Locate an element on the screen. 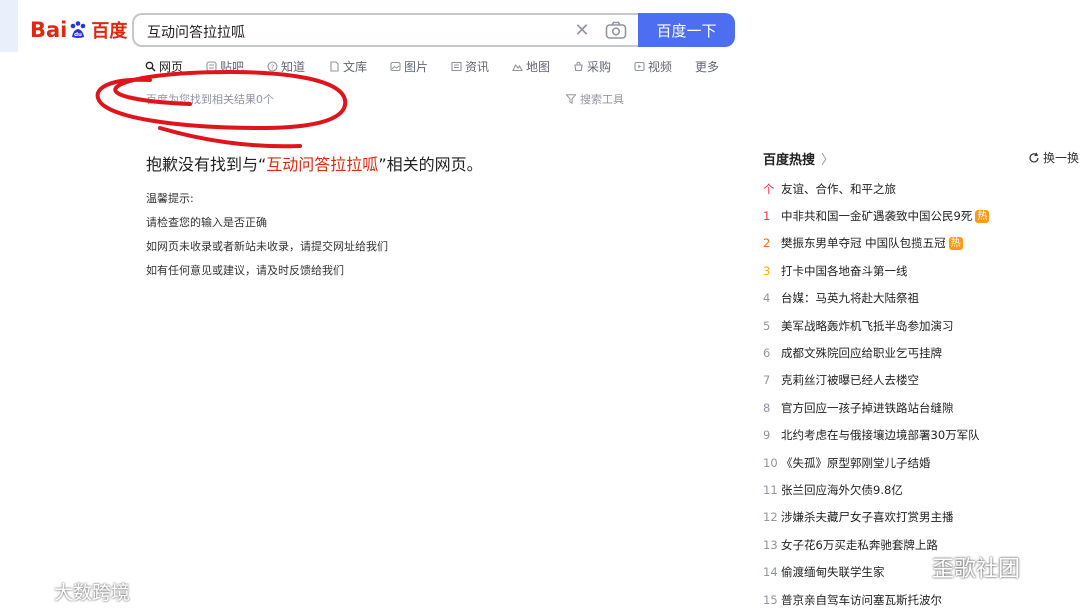  tab-purchase: 采购 is located at coordinates (603, 66).